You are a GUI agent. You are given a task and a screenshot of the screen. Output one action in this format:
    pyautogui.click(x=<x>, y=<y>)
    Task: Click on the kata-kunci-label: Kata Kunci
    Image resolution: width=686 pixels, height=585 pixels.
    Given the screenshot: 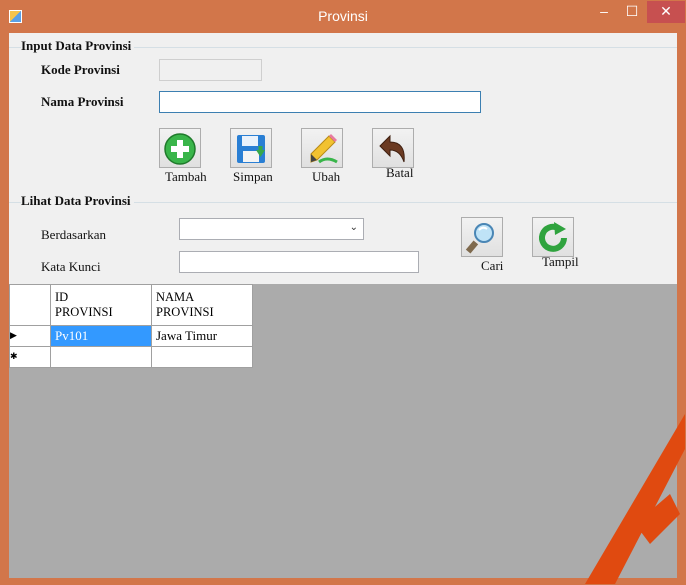 What is the action you would take?
    pyautogui.click(x=71, y=266)
    